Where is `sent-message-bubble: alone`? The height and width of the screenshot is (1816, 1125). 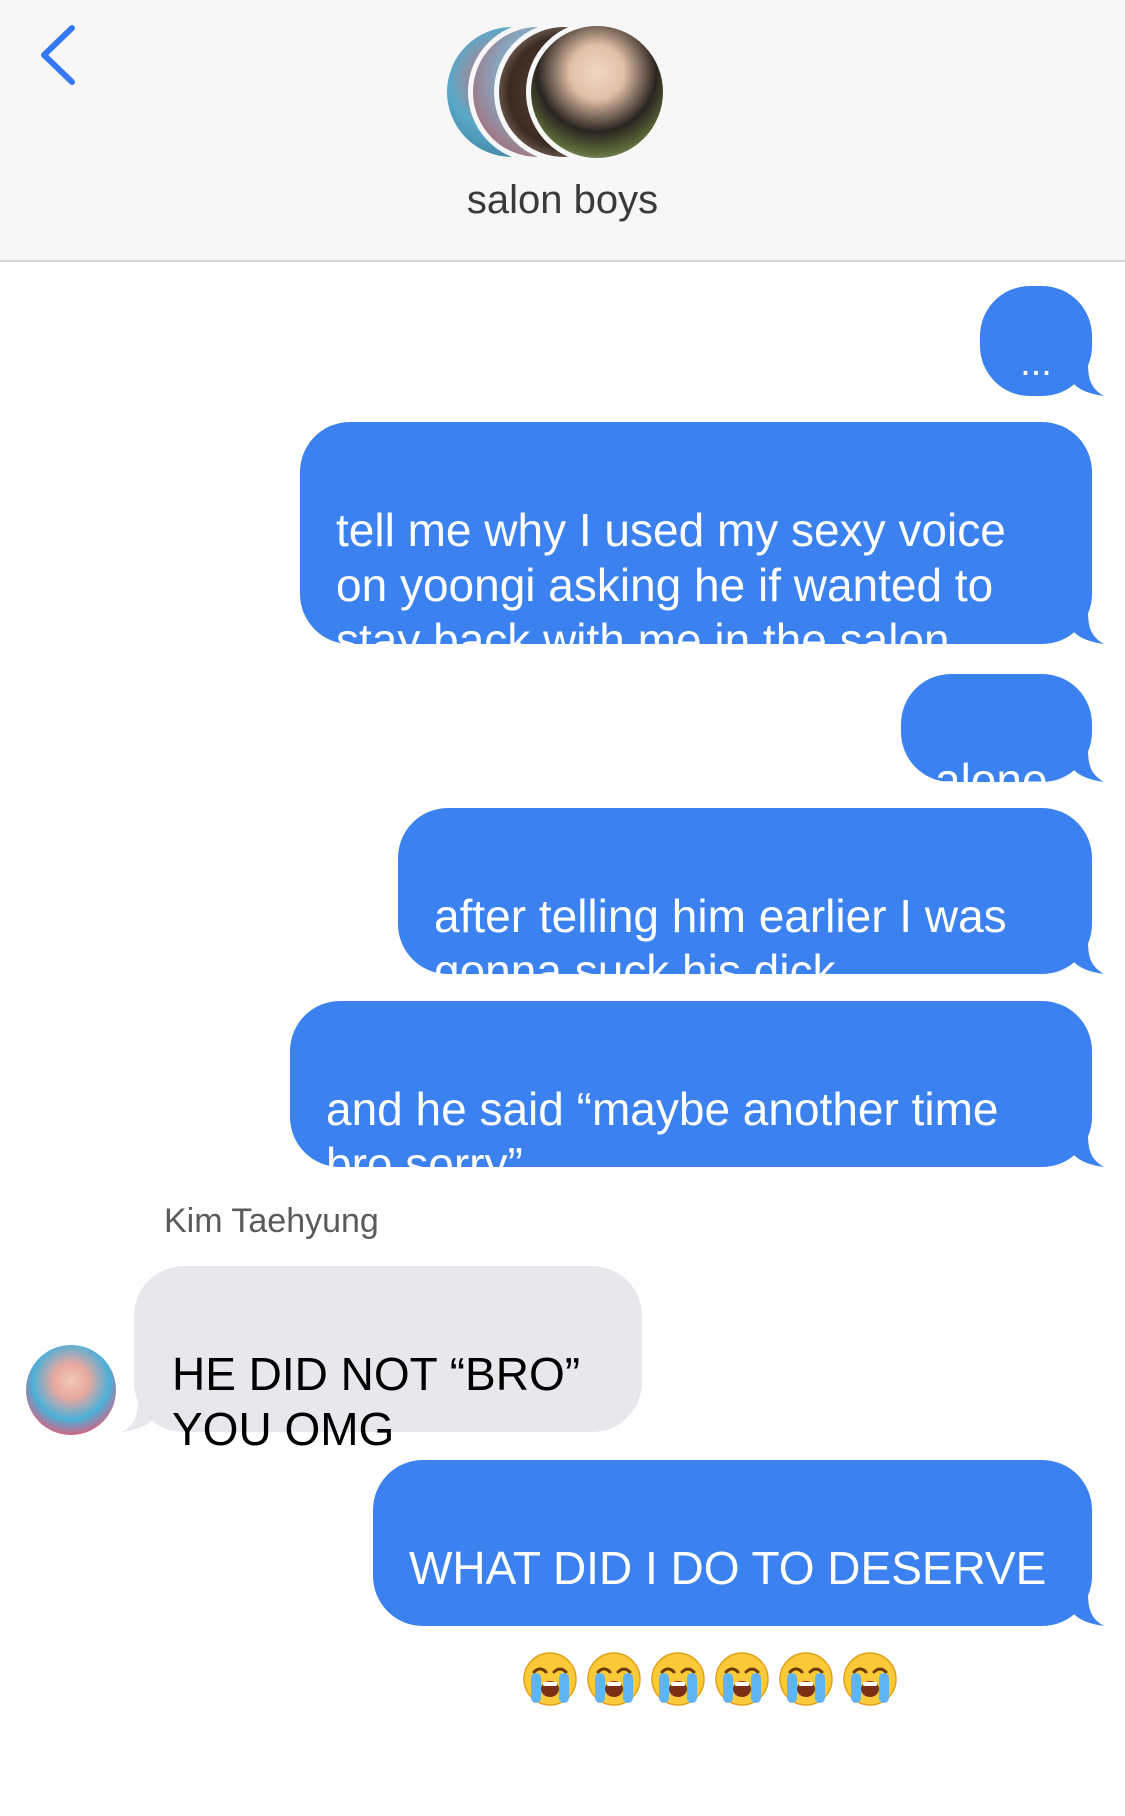
sent-message-bubble: alone is located at coordinates (1002, 740).